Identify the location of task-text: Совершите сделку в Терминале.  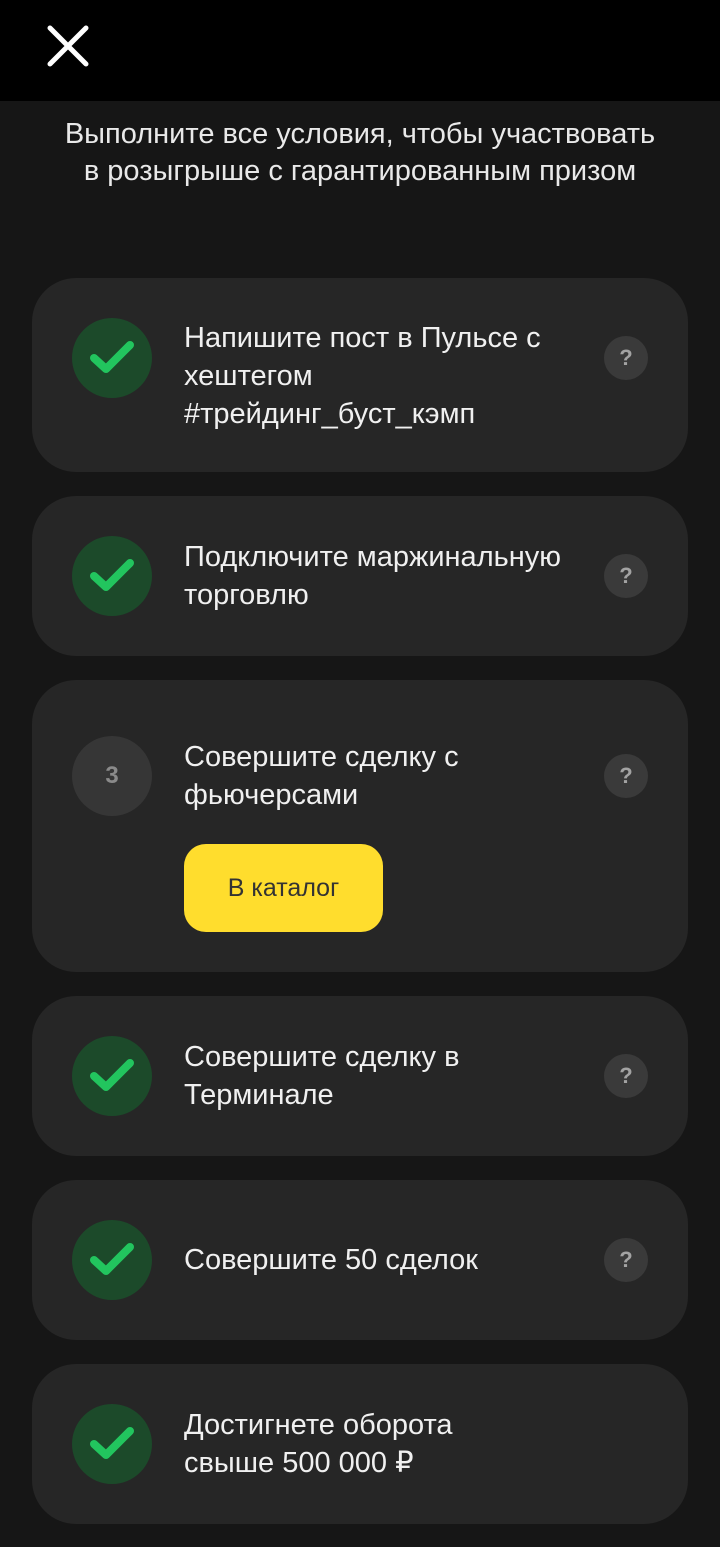
(322, 1076).